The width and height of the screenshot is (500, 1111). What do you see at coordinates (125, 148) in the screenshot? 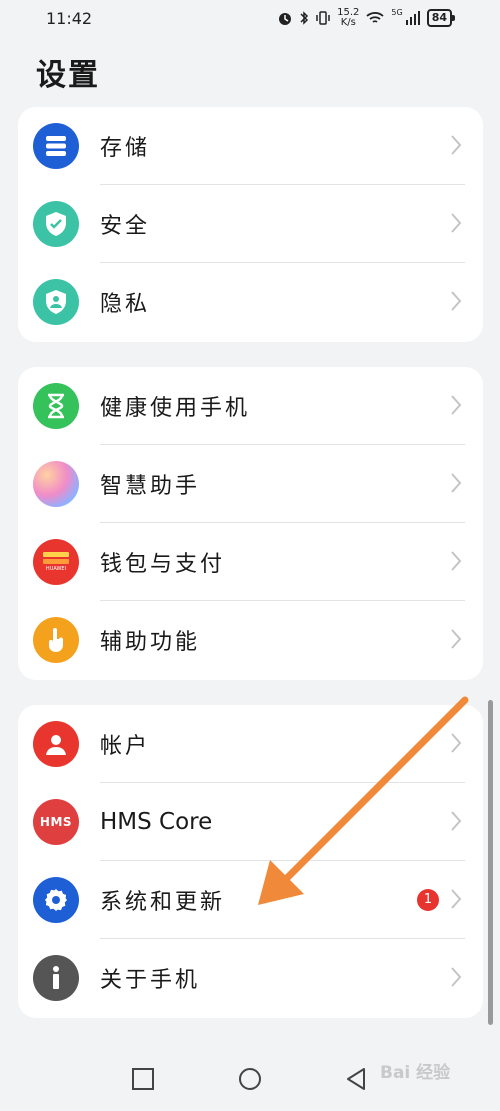
I see `settings-item-label: 存储` at bounding box center [125, 148].